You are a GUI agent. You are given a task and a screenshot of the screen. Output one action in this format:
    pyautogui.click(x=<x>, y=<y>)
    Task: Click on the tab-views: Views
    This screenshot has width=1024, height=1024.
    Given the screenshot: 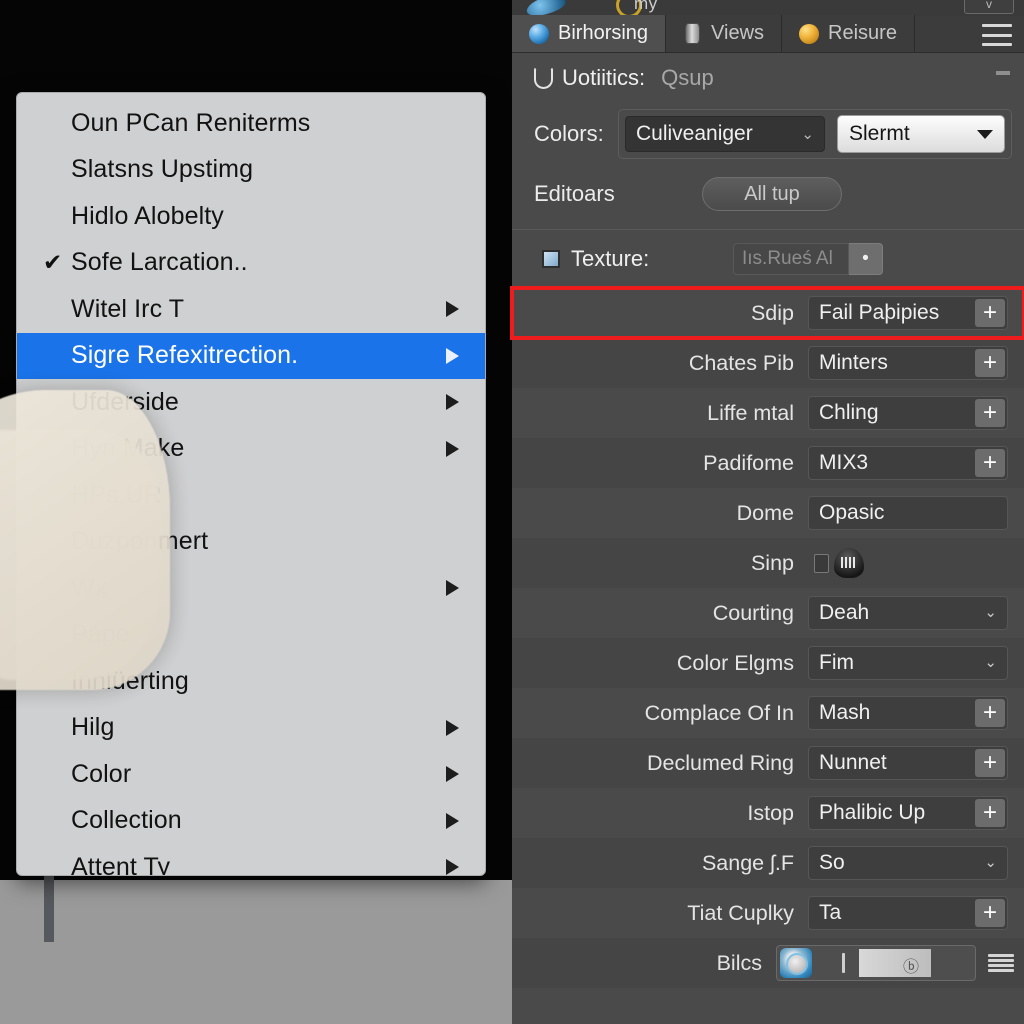 What is the action you would take?
    pyautogui.click(x=724, y=33)
    